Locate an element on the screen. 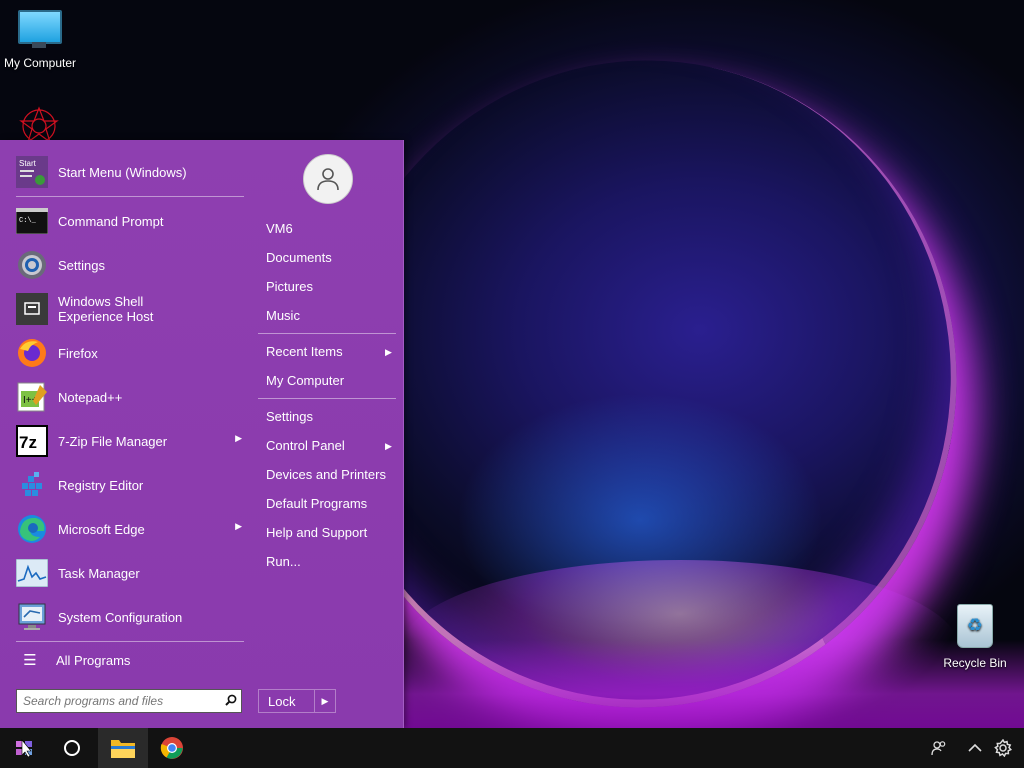 Image resolution: width=1024 pixels, height=768 pixels. menu-item-user-folder: VM6 is located at coordinates (279, 228).